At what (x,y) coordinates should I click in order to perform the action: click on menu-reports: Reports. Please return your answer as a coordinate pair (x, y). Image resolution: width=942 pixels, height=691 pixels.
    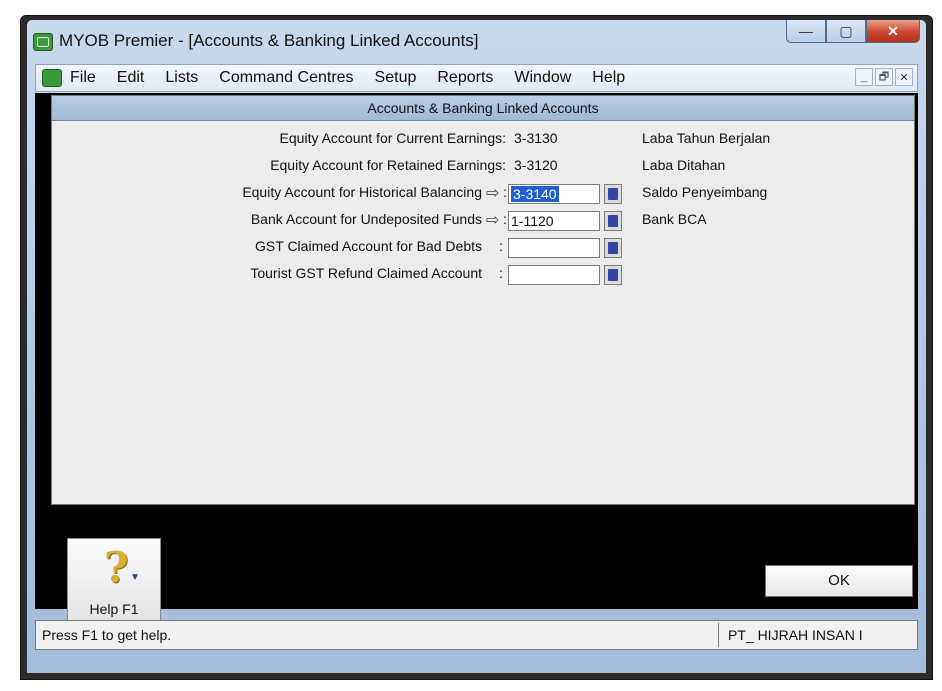
    Looking at the image, I should click on (465, 78).